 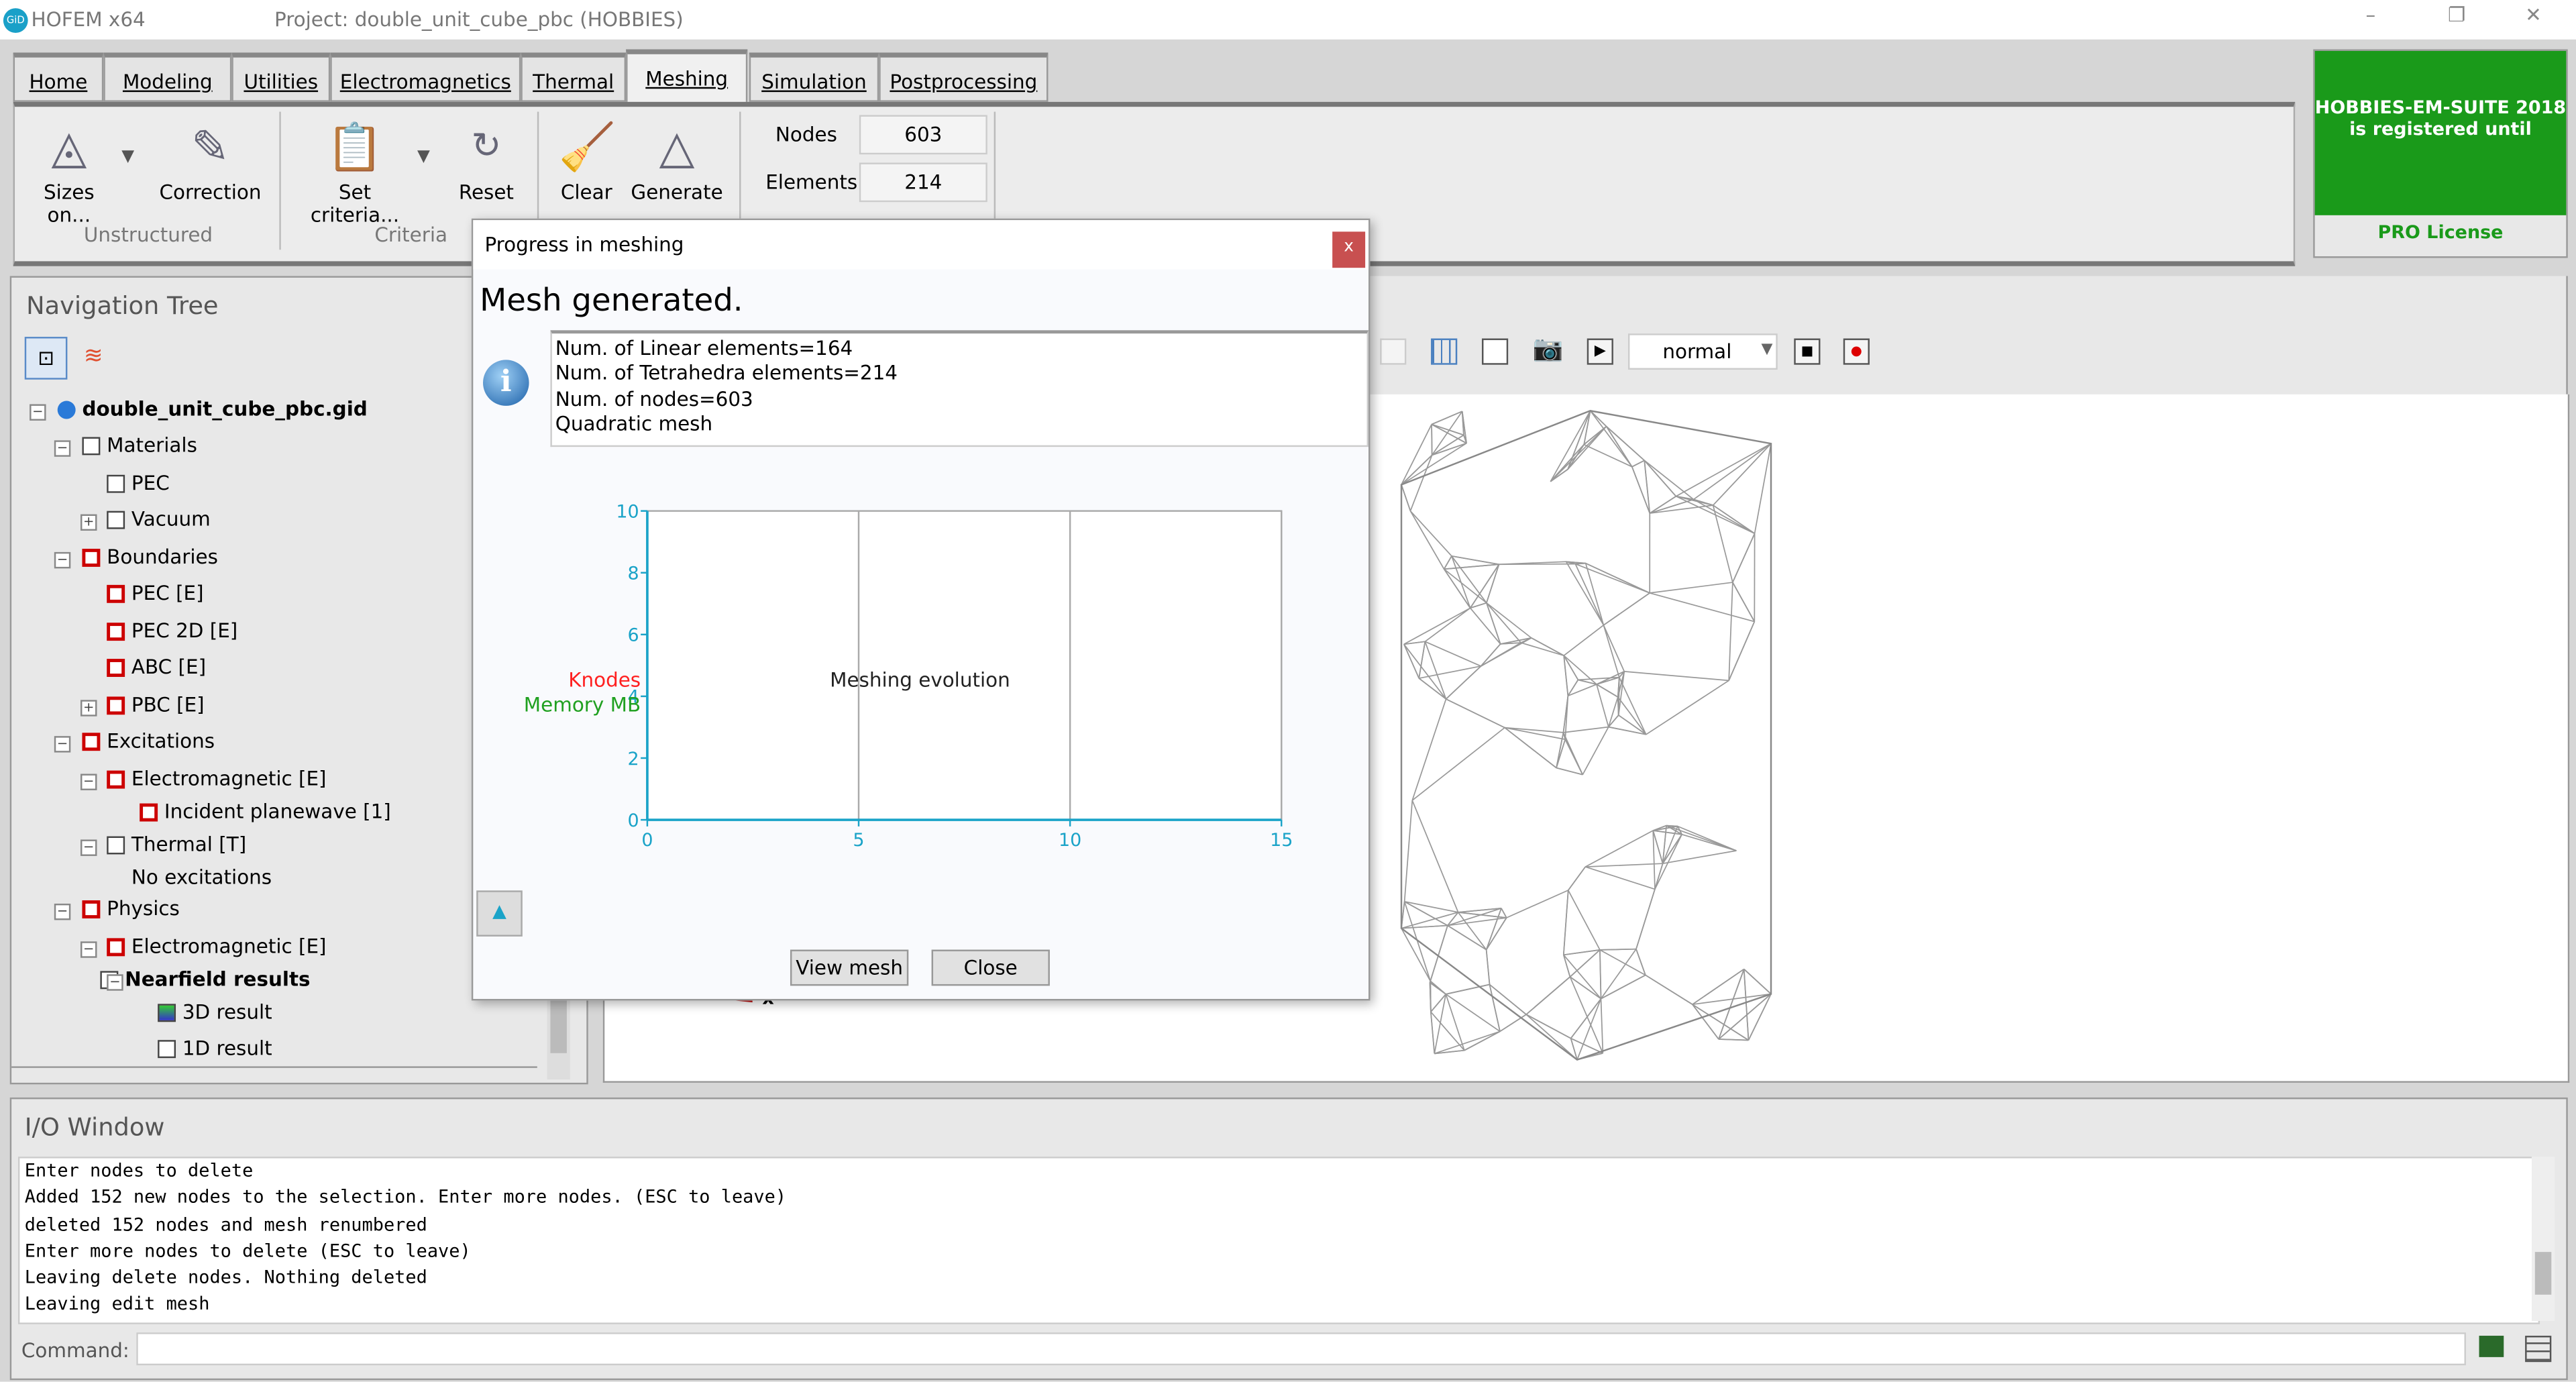 What do you see at coordinates (2543, 1239) in the screenshot?
I see `io-scrollbar` at bounding box center [2543, 1239].